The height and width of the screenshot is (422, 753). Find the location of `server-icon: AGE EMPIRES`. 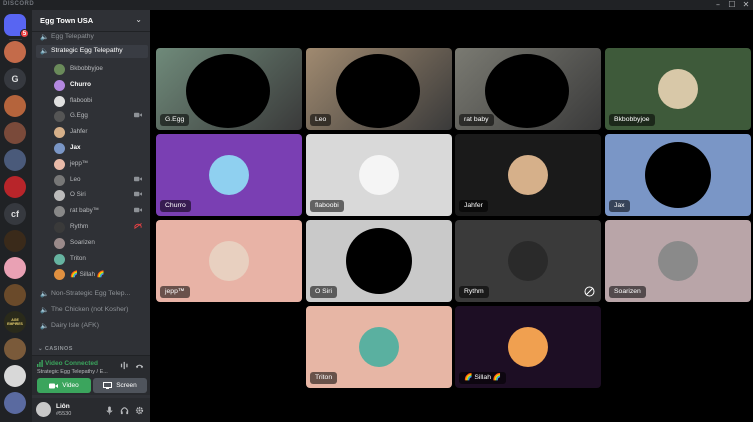

server-icon: AGE EMPIRES is located at coordinates (15, 322).